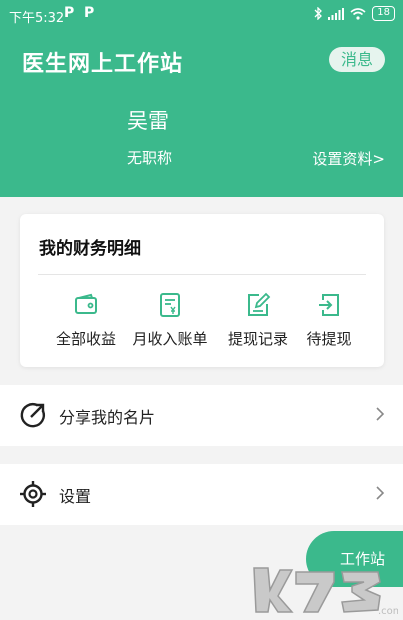 This screenshot has height=620, width=403. I want to click on finance-items: 全部收益 月收入账单 提现记录 待提现, so click(202, 321).